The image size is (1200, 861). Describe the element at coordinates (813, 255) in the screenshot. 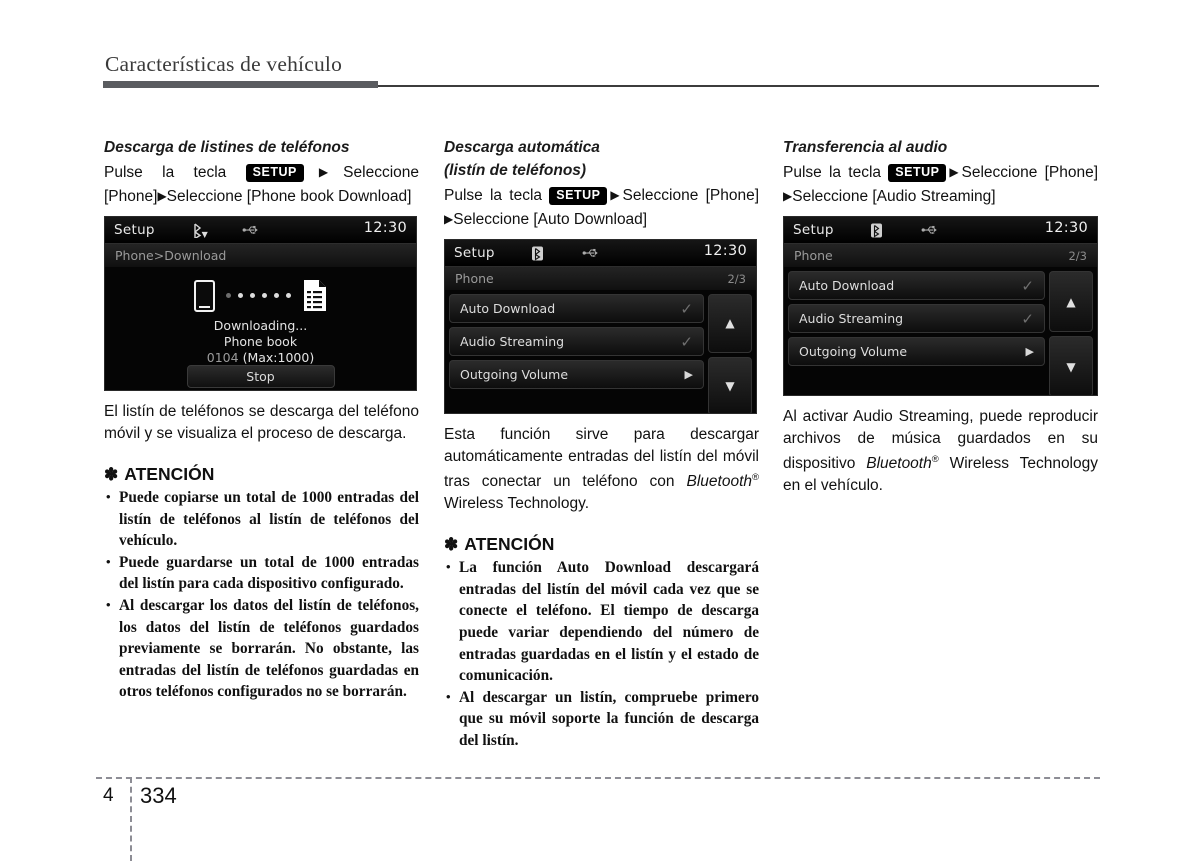

I see `breadcrumb-text: Phone` at that location.